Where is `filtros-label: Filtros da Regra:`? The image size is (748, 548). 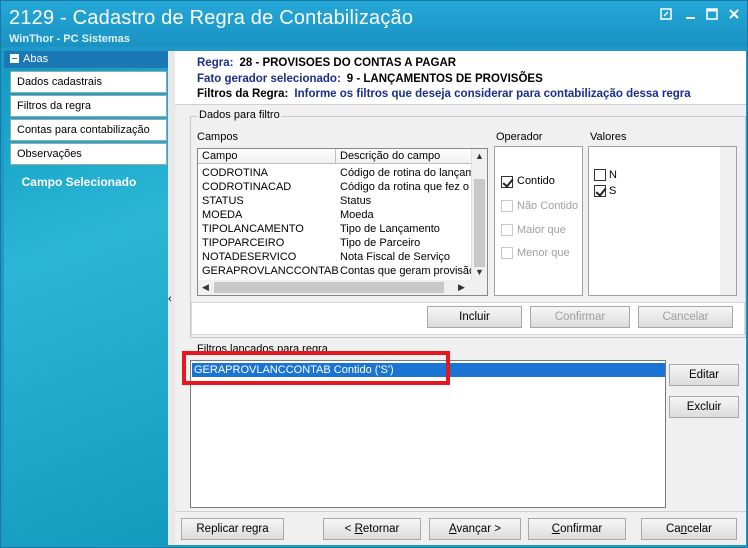 filtros-label: Filtros da Regra: is located at coordinates (243, 94).